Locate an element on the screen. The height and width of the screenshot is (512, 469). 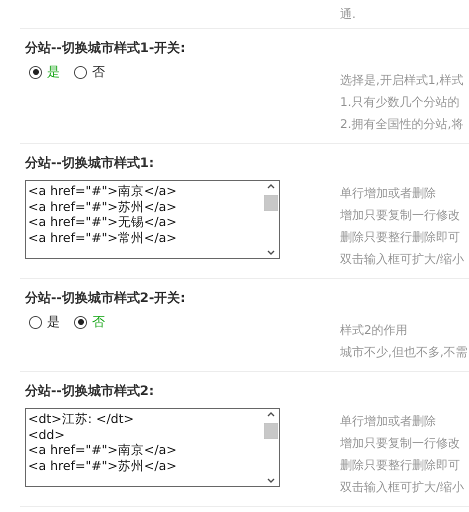
help-text: 通. is located at coordinates (348, 14).